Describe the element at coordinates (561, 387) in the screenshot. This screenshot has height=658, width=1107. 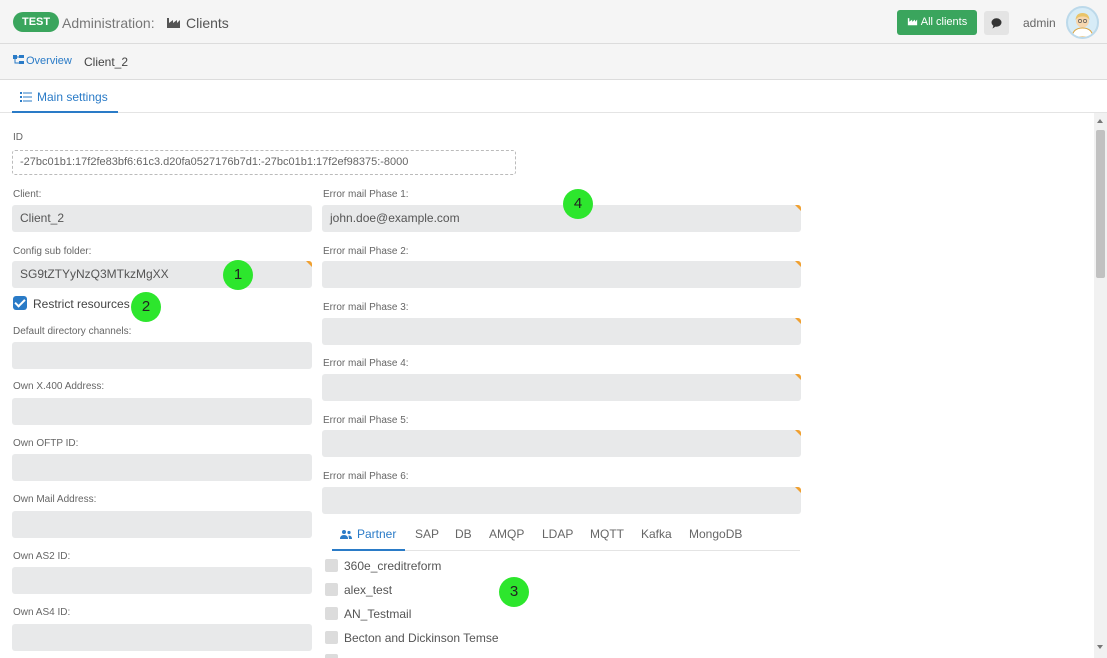
I see `error-mail-4-field` at that location.